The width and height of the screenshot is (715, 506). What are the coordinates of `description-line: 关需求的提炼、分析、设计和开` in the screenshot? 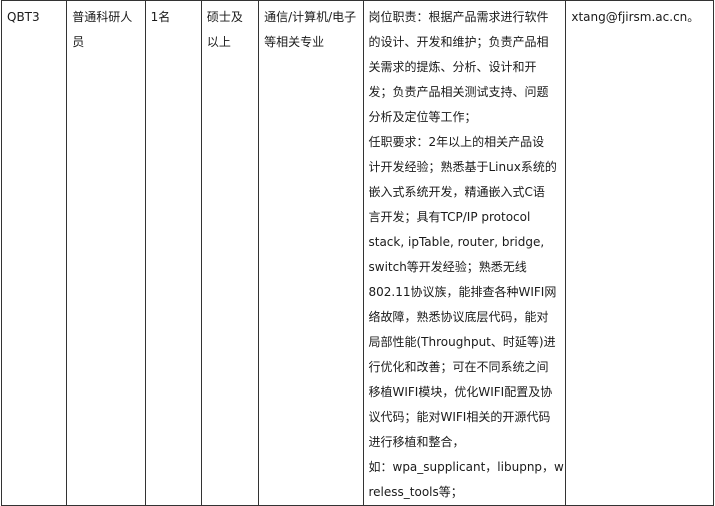 It's located at (452, 67).